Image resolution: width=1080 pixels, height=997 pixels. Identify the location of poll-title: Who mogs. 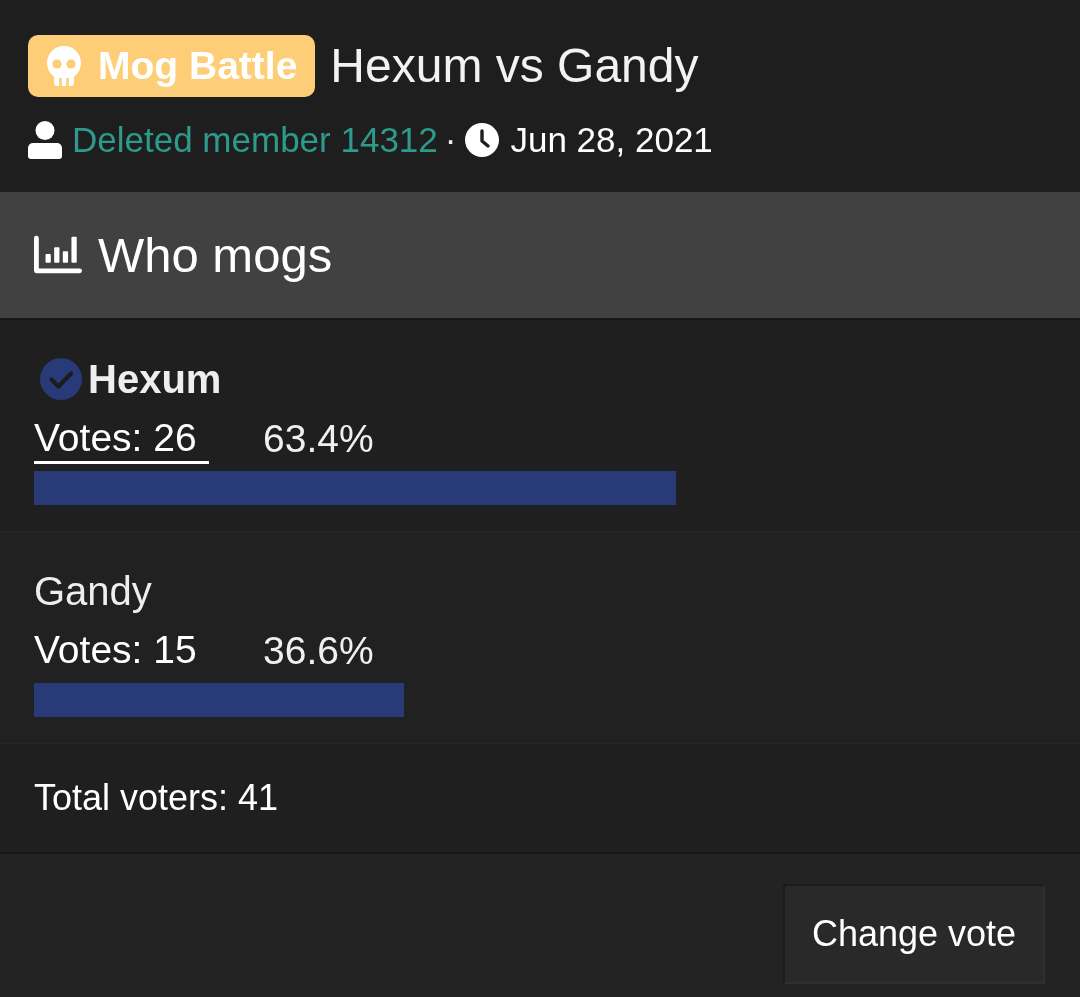
(215, 255).